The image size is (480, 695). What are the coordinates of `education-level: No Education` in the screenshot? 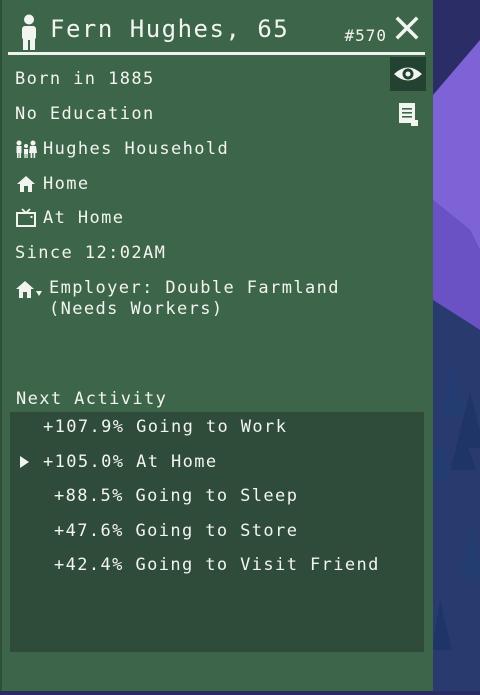 It's located at (85, 114).